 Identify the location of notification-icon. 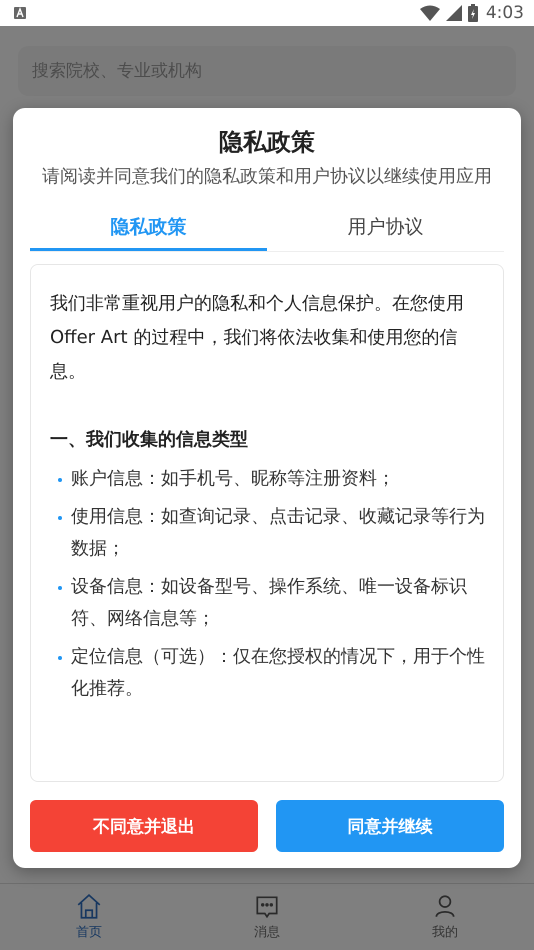
(20, 13).